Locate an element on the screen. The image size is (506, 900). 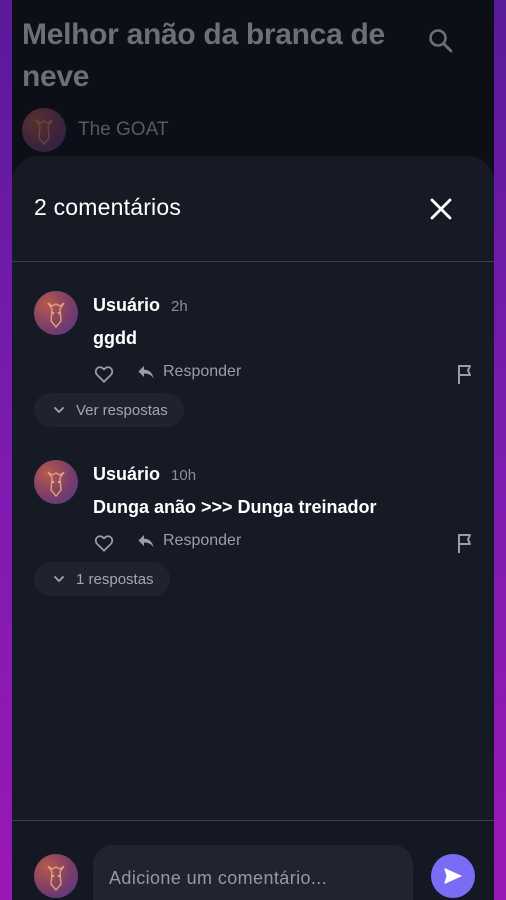
post-title: Melhor anão da branca de neve is located at coordinates (203, 55).